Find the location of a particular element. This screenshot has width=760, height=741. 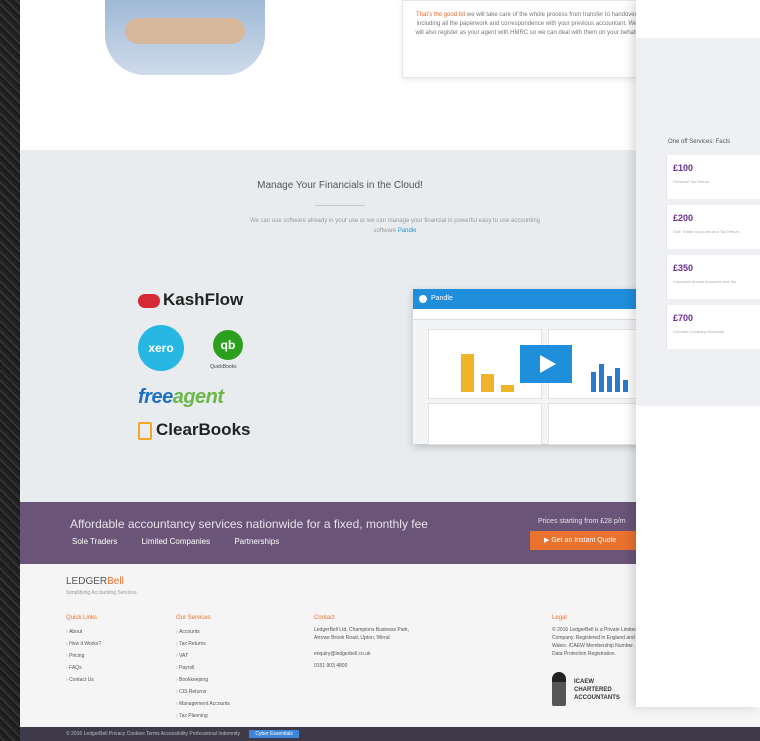

service-card: £200 Sole Trader Accounts and Tax Return is located at coordinates (713, 227).